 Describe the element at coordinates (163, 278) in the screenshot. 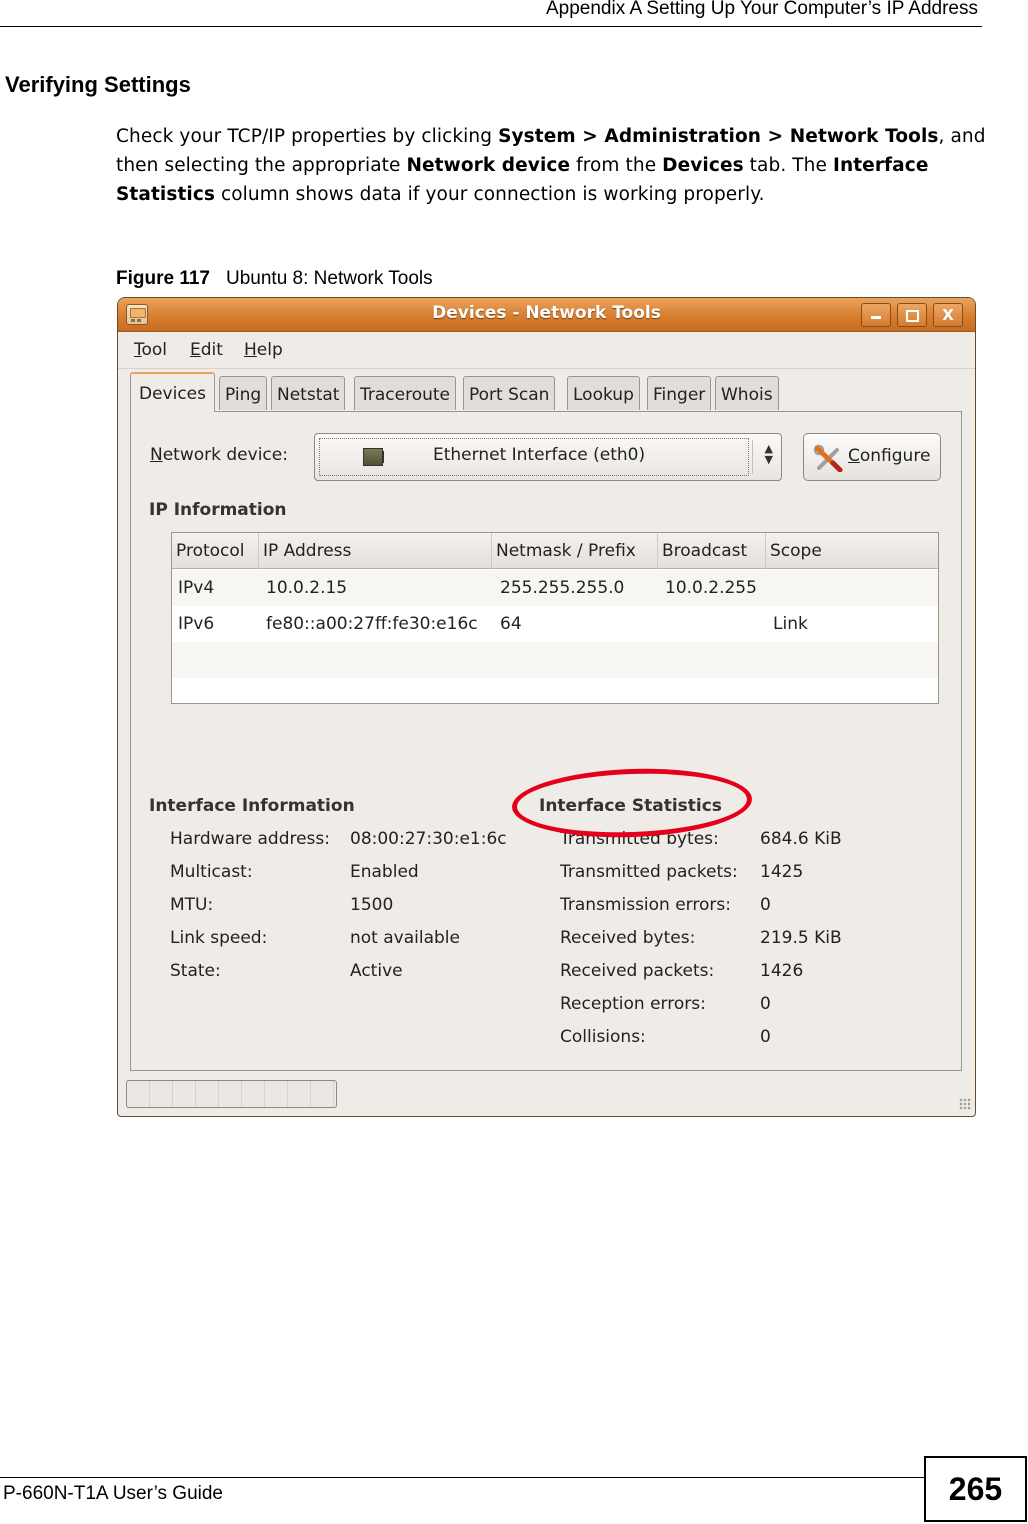

I see `figure-number: Figure 117` at that location.